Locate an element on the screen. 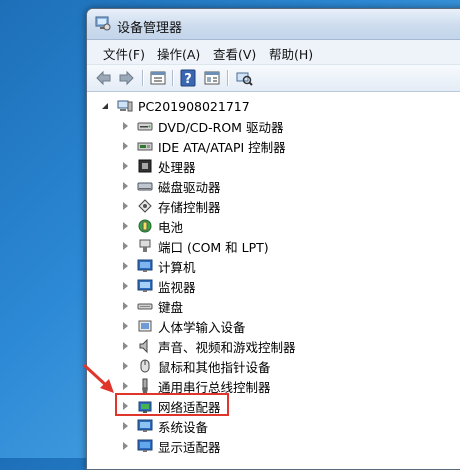 This screenshot has width=460, height=470. tree-item-label: 电池 is located at coordinates (171, 227).